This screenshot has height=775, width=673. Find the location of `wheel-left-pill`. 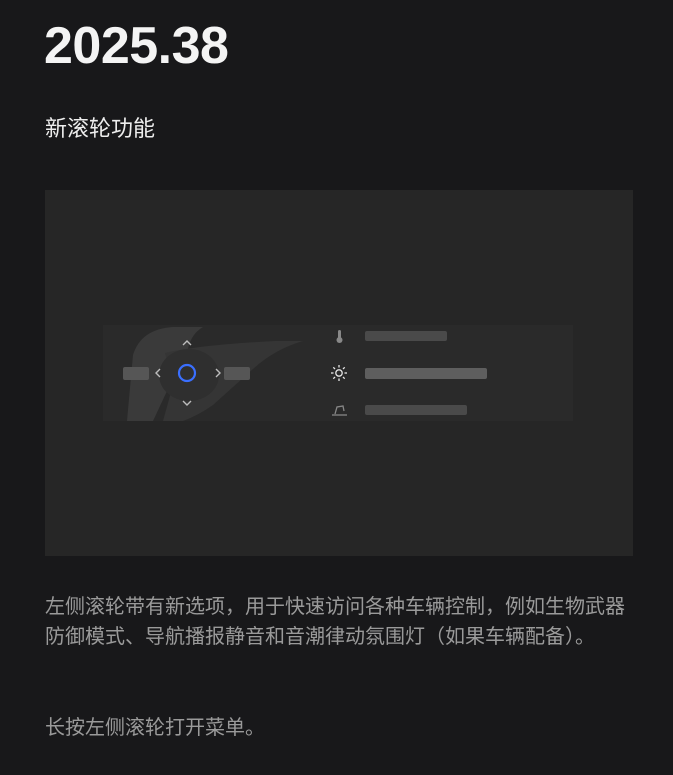

wheel-left-pill is located at coordinates (136, 373).